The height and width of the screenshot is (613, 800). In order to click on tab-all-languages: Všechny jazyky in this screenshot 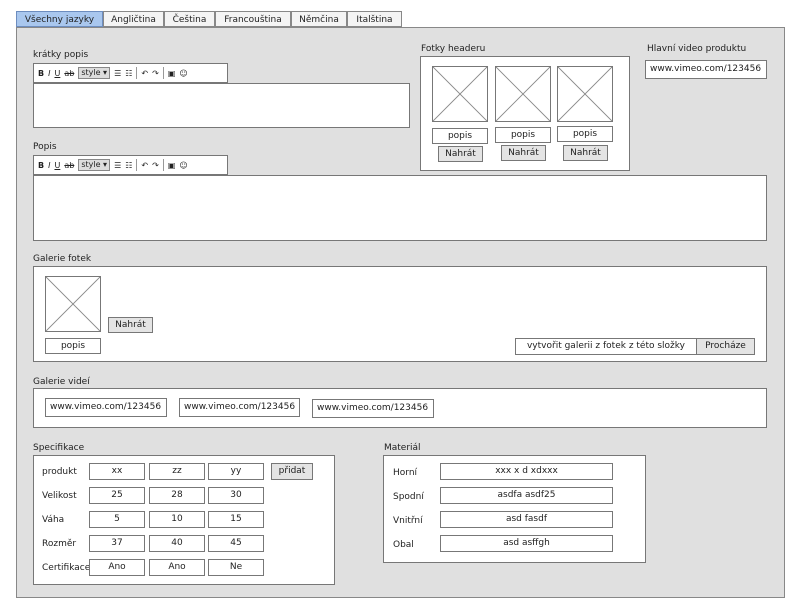, I will do `click(59, 19)`.